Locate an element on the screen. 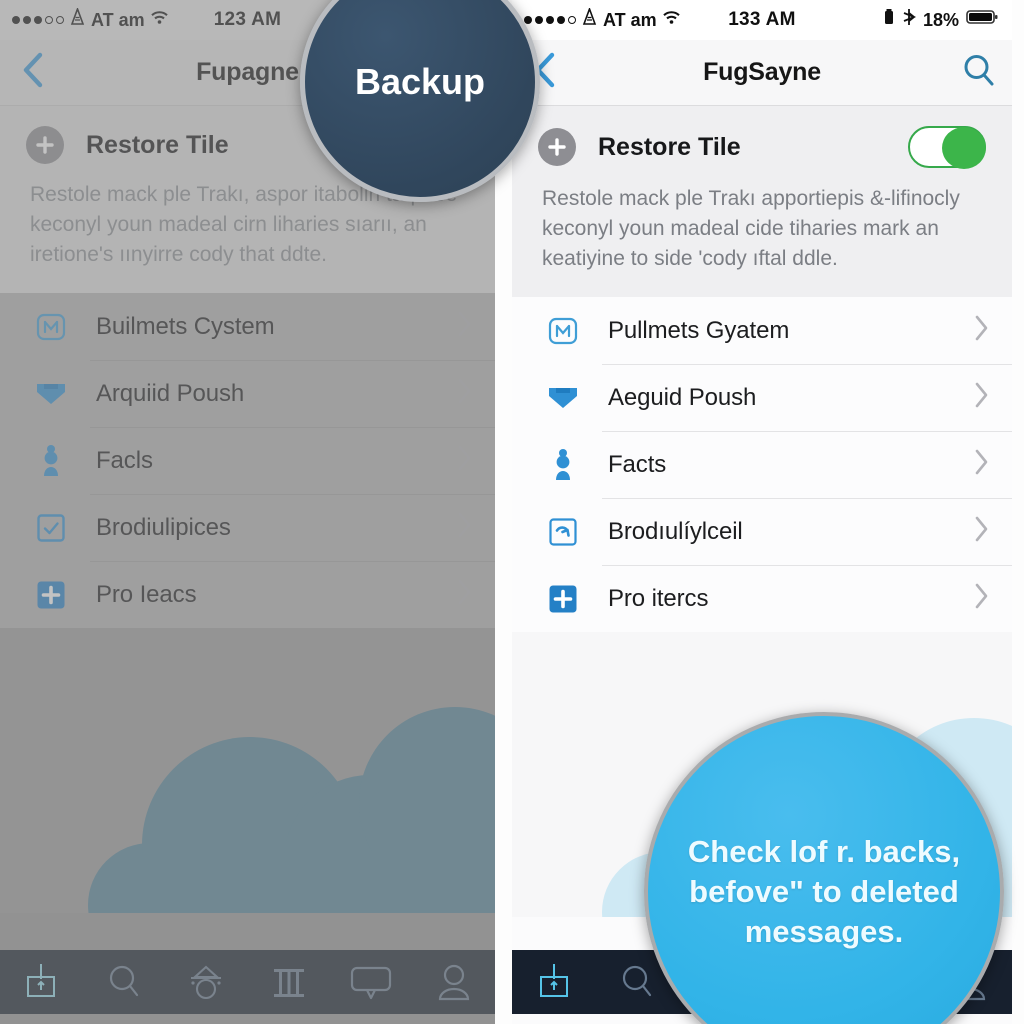  list-item: Builmets Cystem is located at coordinates (247, 326).